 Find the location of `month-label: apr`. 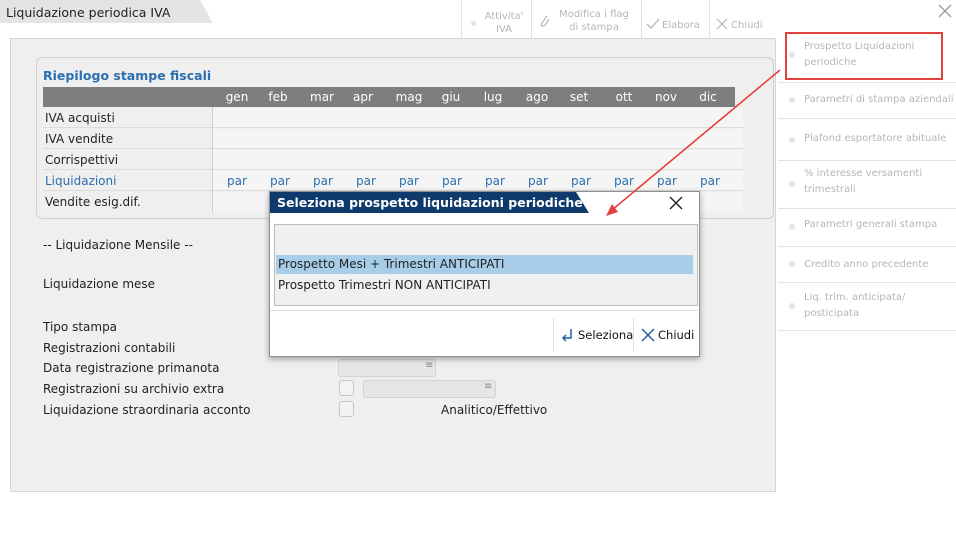

month-label: apr is located at coordinates (363, 97).